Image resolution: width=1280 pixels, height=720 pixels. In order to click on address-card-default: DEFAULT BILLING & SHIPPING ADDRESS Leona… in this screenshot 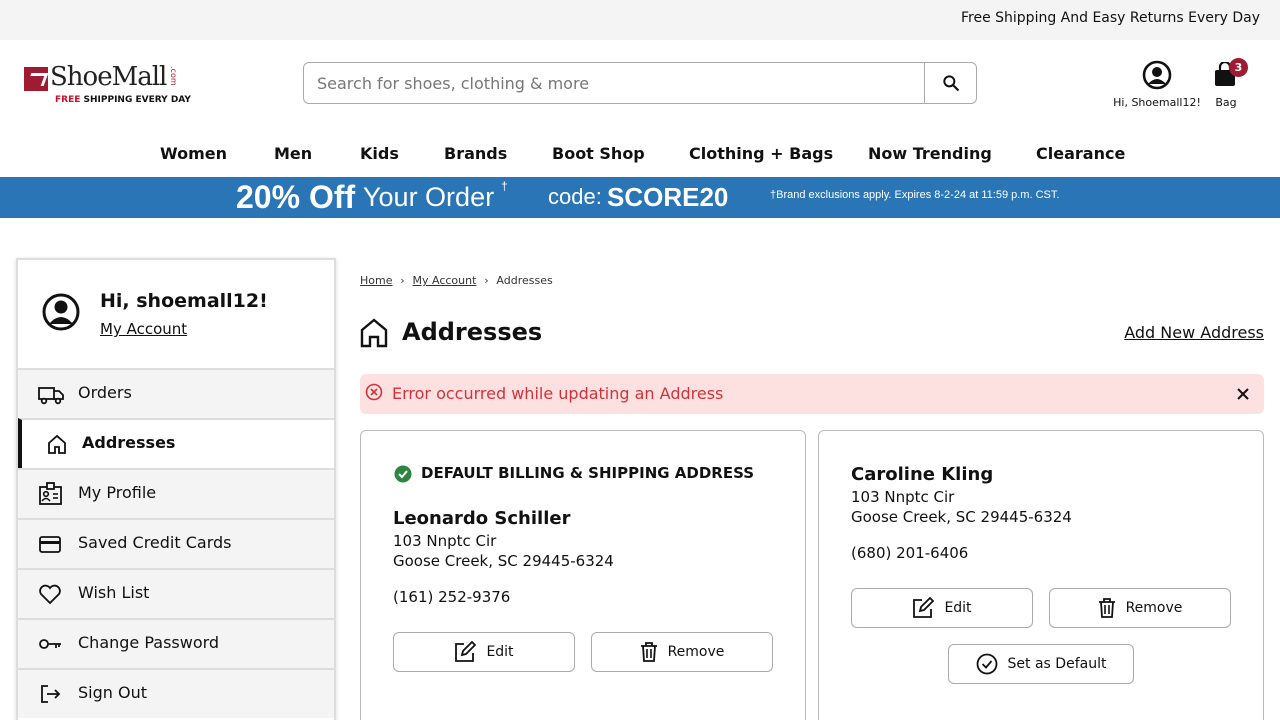, I will do `click(583, 575)`.